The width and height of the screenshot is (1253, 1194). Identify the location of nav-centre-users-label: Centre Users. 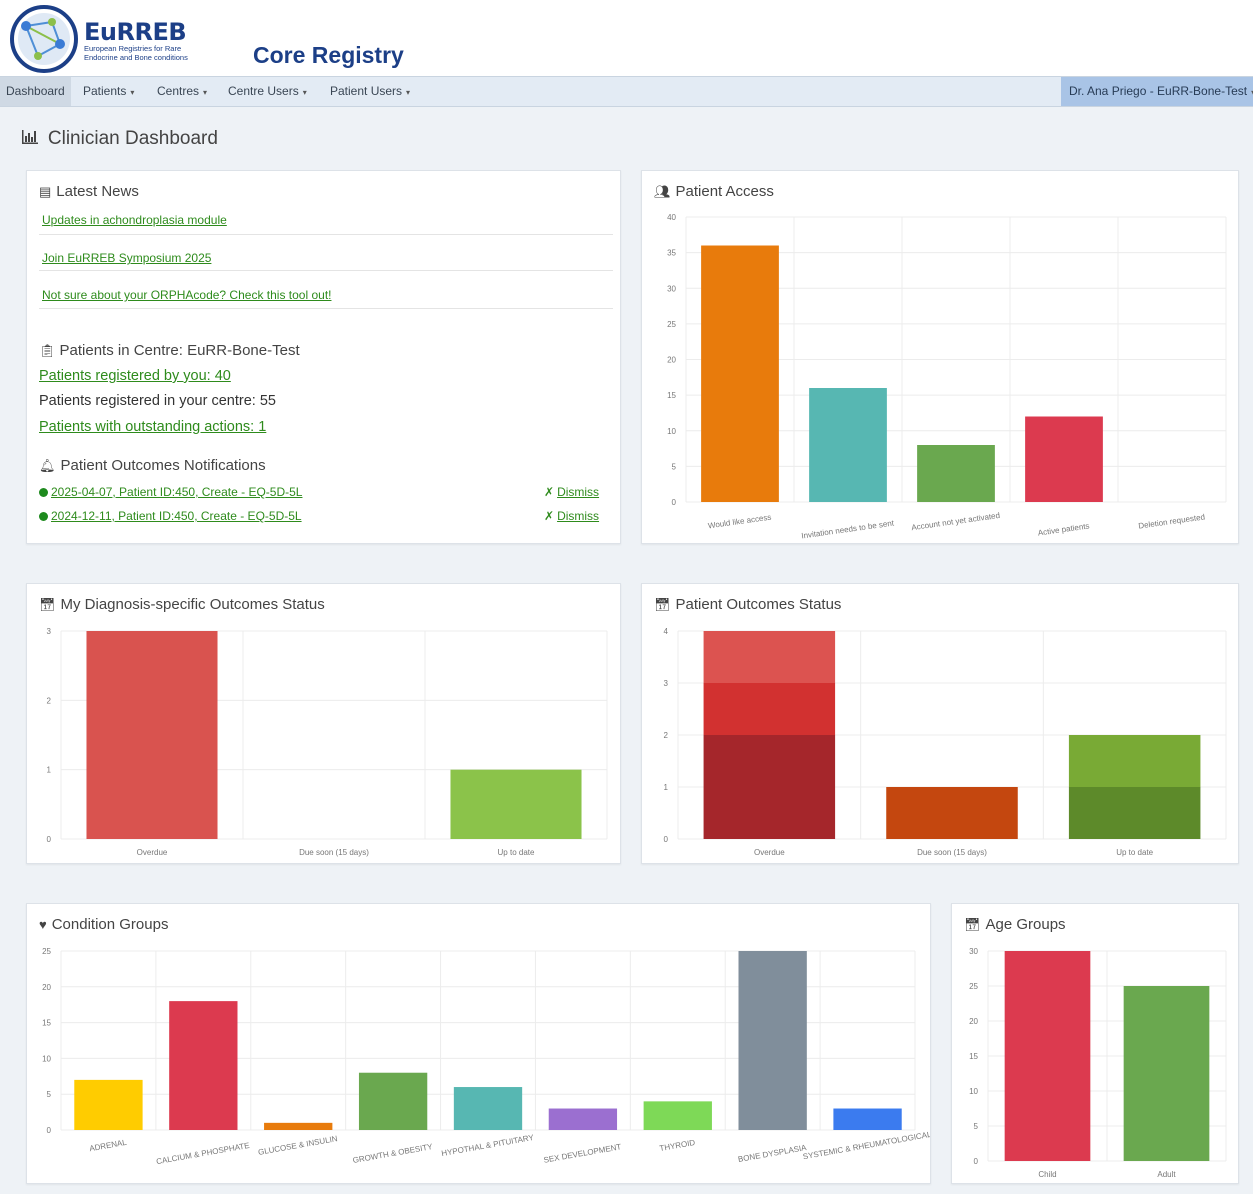
(263, 91).